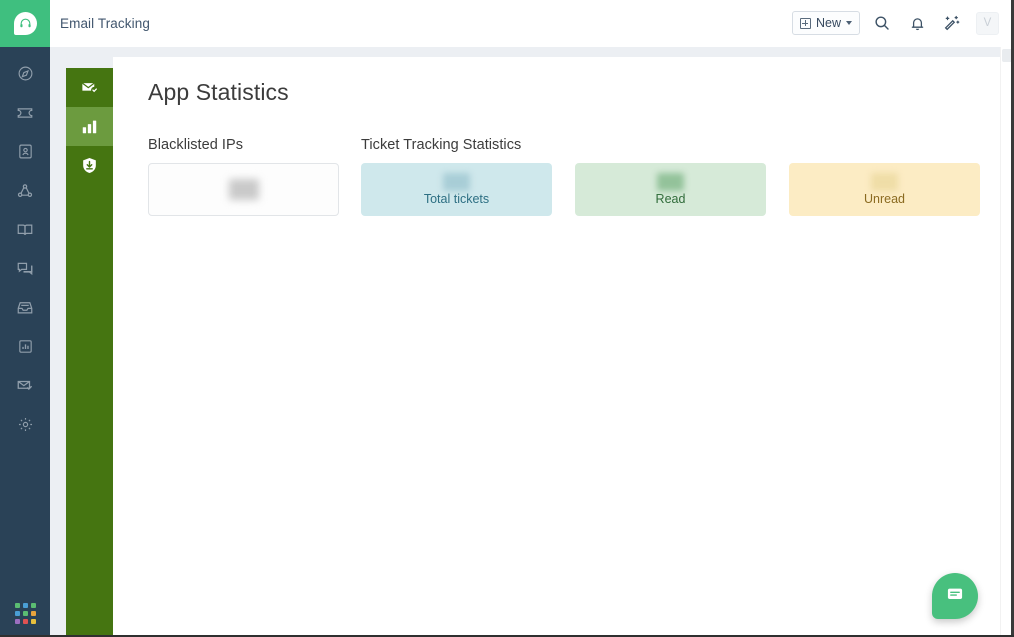 The width and height of the screenshot is (1014, 637). I want to click on inbox-tray-icon, so click(25, 308).